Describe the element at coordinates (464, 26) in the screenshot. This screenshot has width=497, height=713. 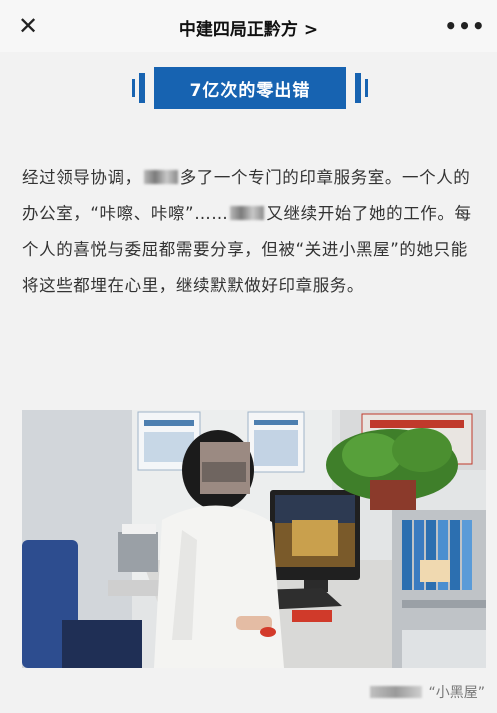
I see `more-dots-icon: •••` at that location.